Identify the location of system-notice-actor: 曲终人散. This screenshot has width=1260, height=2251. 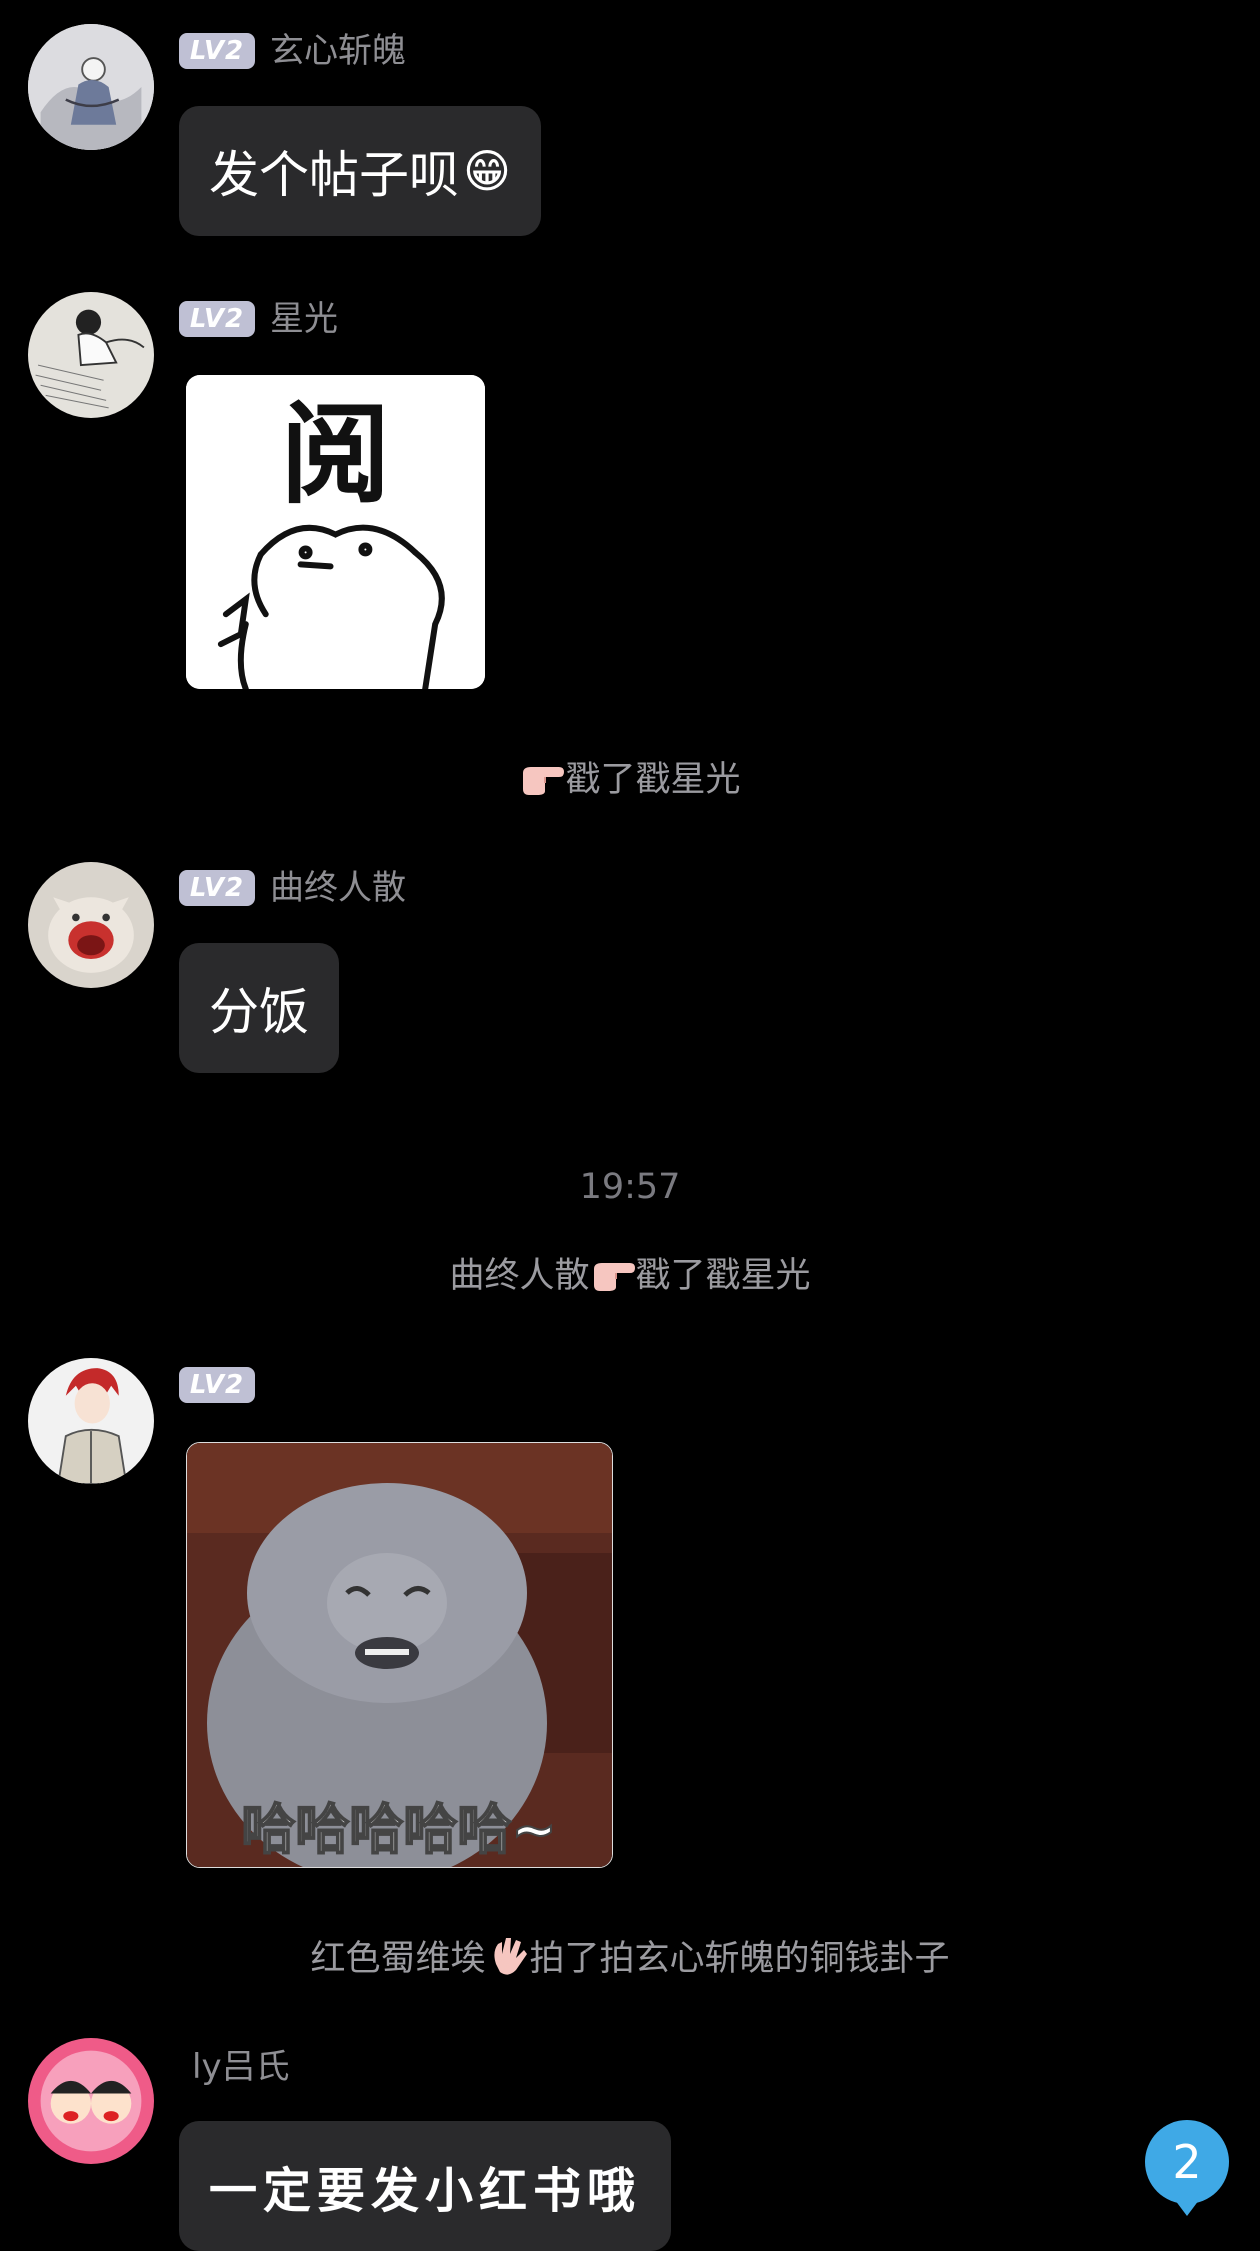
(519, 1276).